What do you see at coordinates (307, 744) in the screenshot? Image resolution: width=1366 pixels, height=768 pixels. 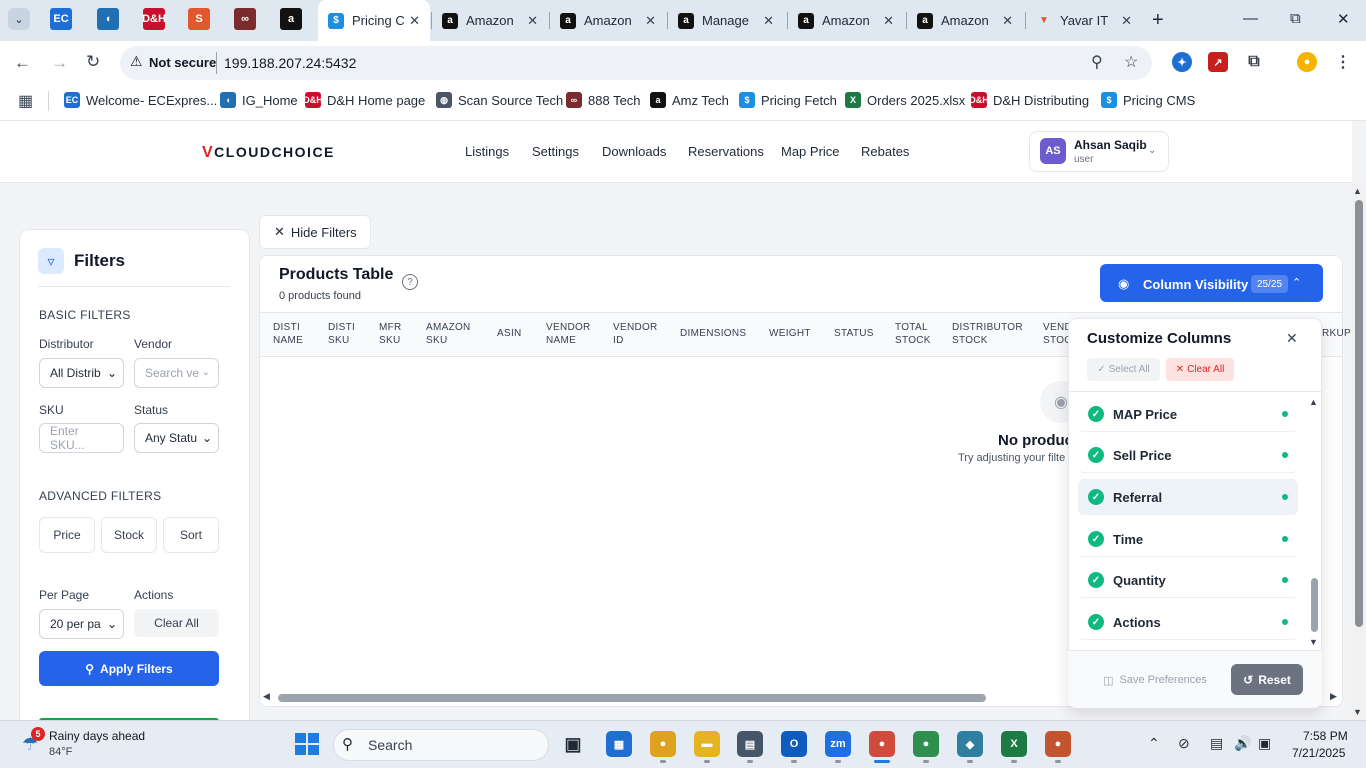 I see `windows-start-icon` at bounding box center [307, 744].